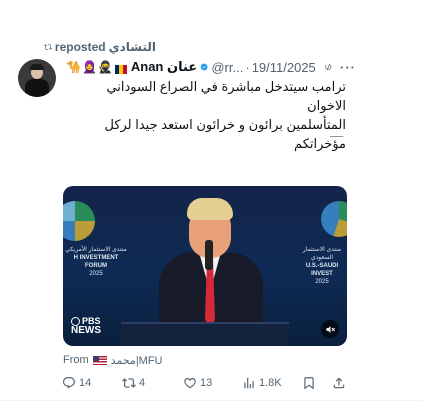 The image size is (422, 407). I want to click on like-button: 13, so click(197, 383).